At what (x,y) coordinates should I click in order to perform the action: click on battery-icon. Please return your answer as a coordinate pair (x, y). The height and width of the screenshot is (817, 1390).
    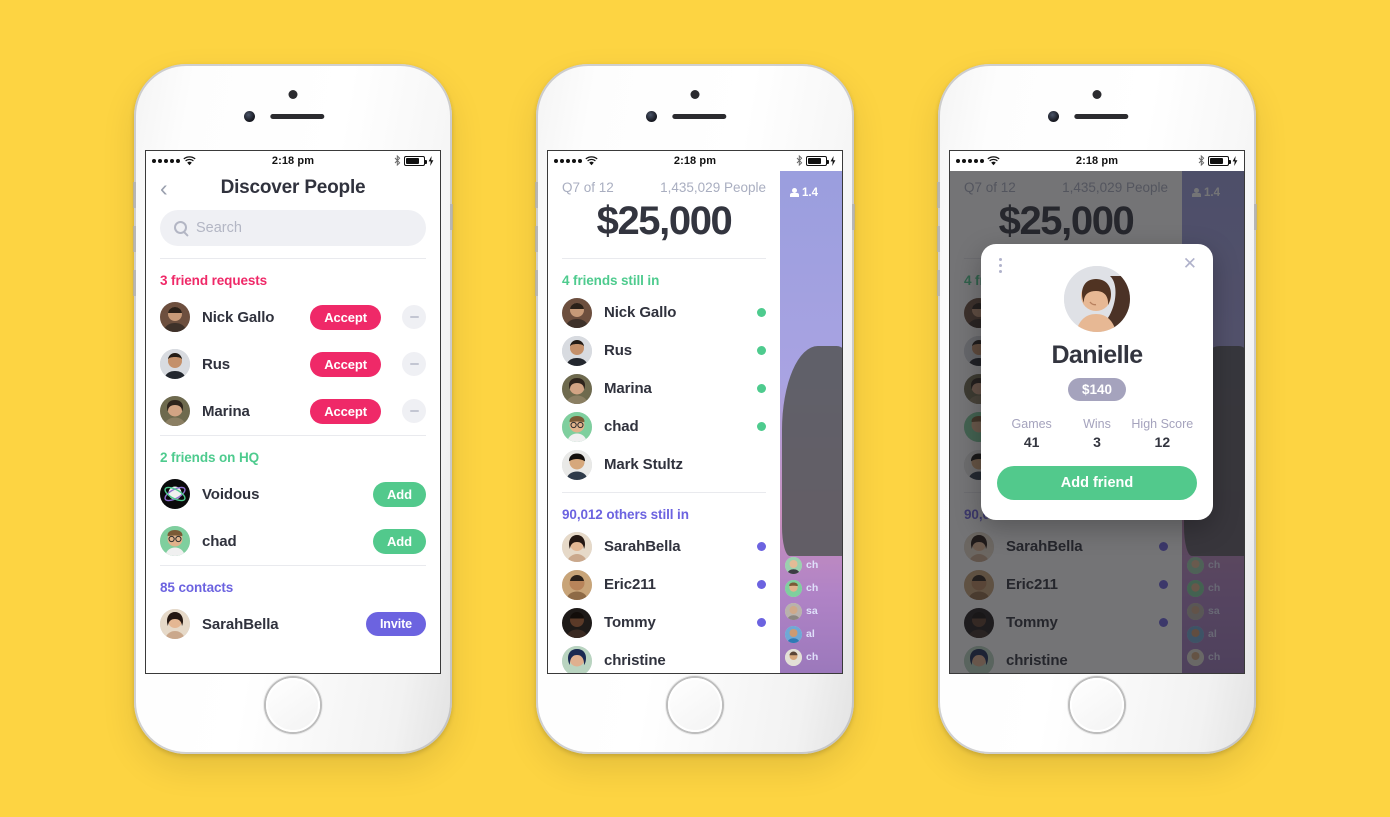
    Looking at the image, I should click on (1219, 160).